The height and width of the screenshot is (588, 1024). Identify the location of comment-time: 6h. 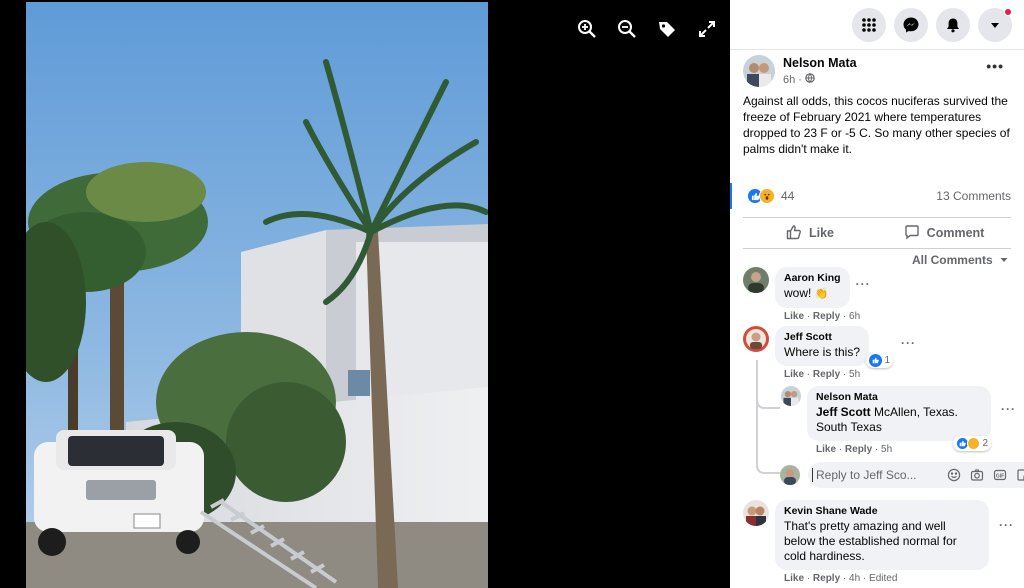
(854, 316).